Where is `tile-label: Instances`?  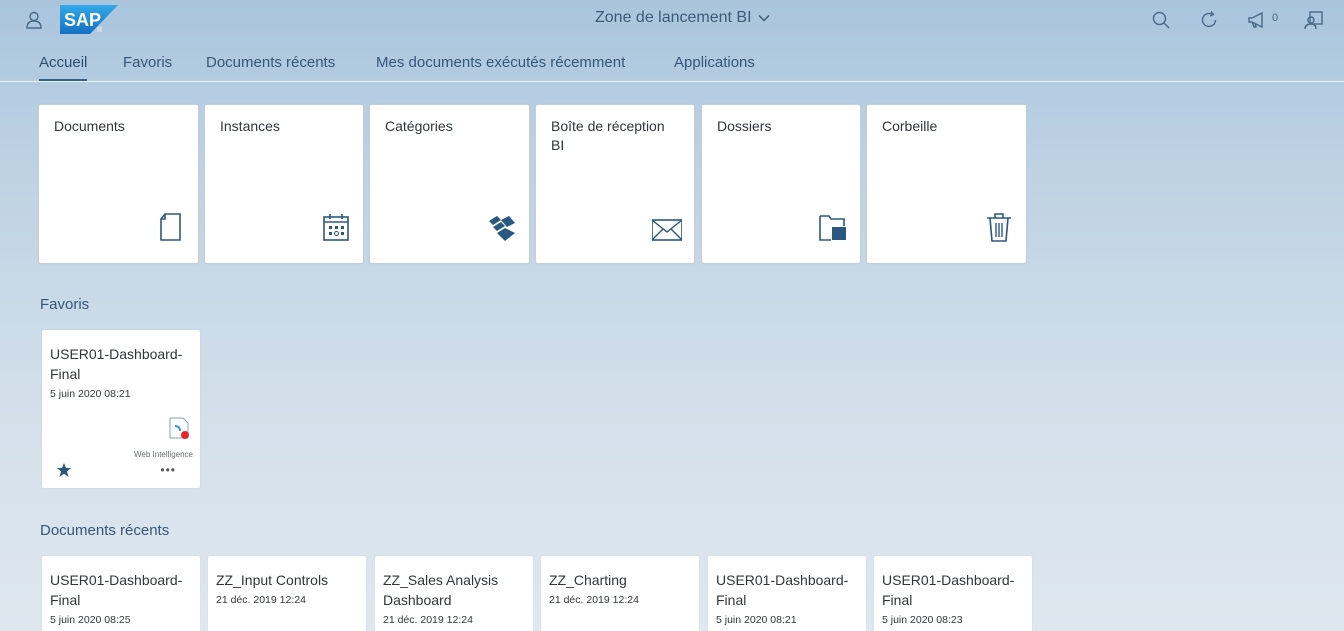
tile-label: Instances is located at coordinates (250, 126).